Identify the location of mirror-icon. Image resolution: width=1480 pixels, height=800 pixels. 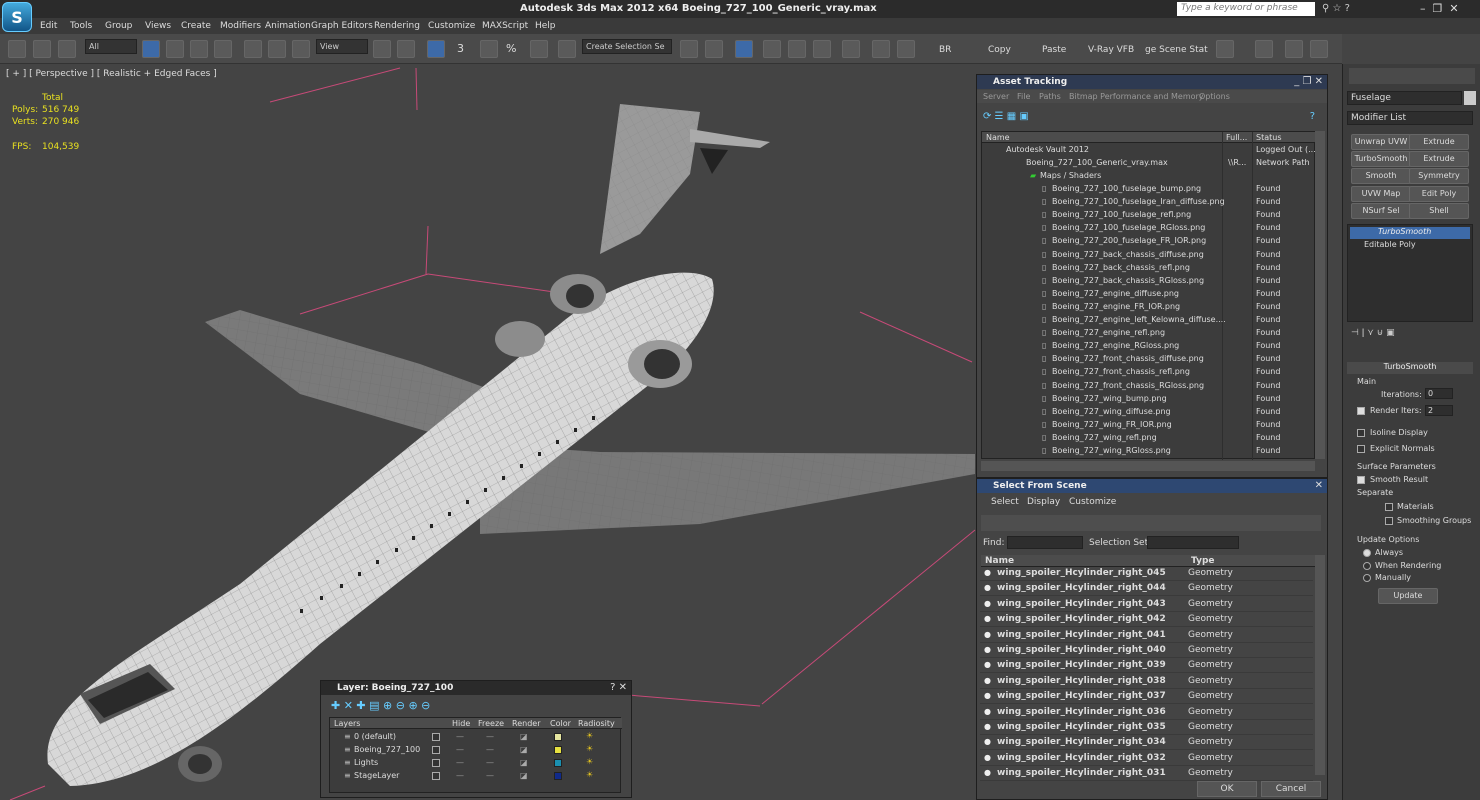
(689, 49).